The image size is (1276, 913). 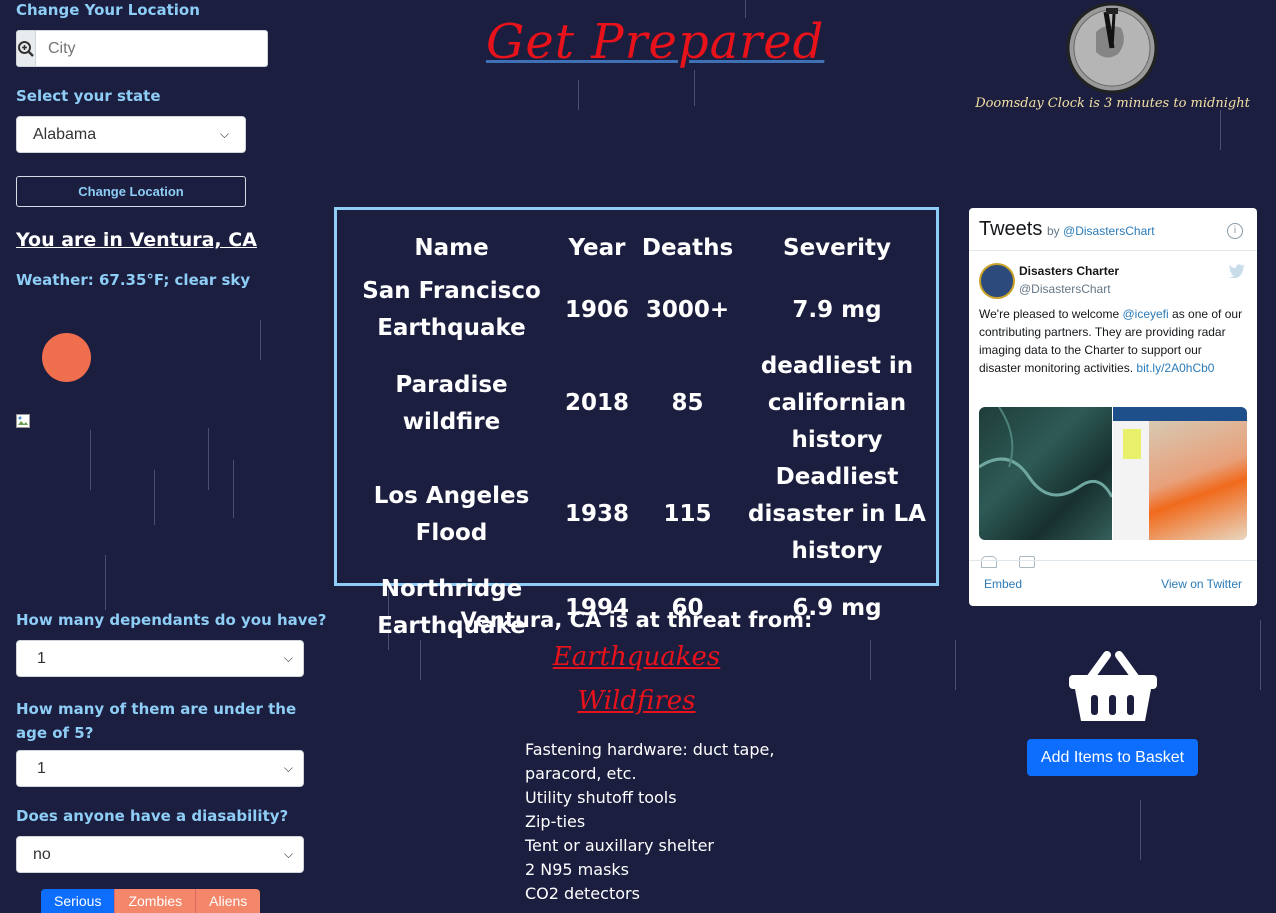 I want to click on info-icon: i, so click(x=1235, y=231).